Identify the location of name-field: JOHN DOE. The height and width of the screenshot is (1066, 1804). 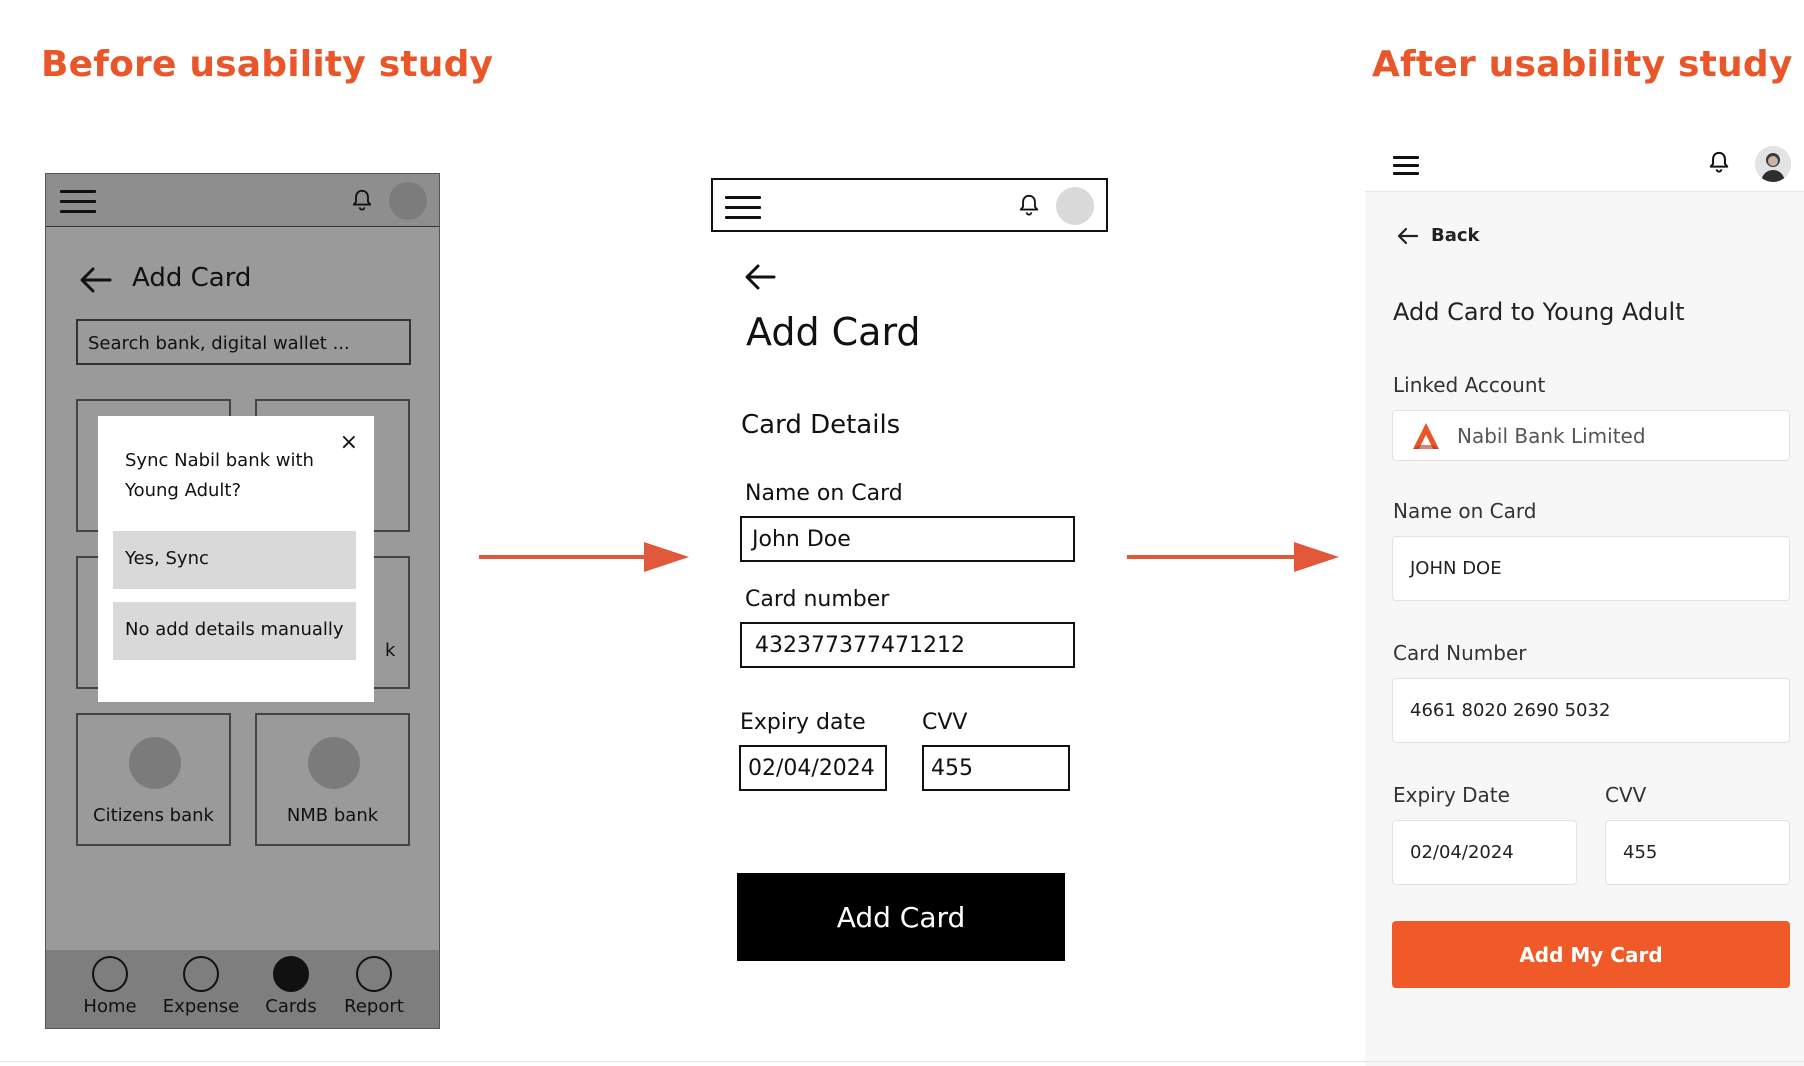
(1591, 568).